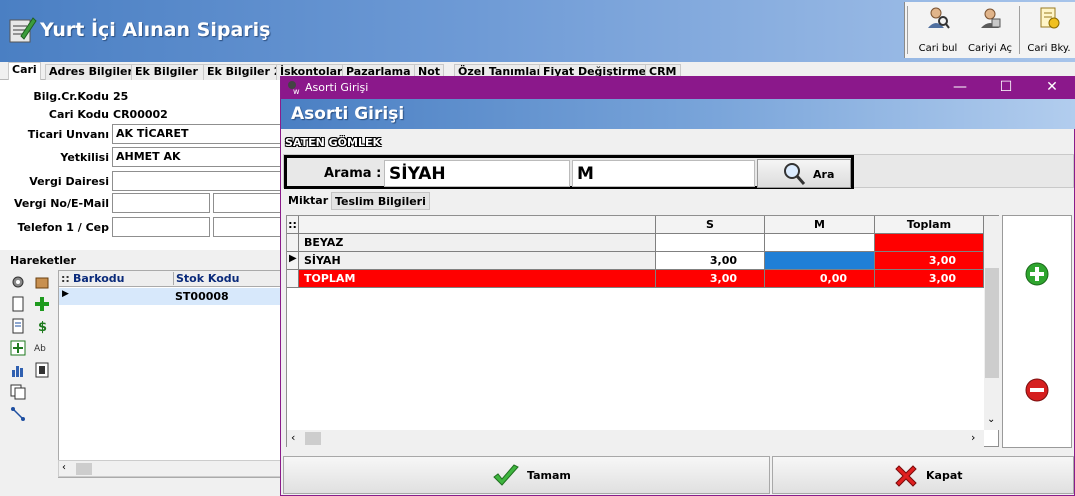 This screenshot has height=496, width=1075. What do you see at coordinates (906, 476) in the screenshot?
I see `close-x-icon` at bounding box center [906, 476].